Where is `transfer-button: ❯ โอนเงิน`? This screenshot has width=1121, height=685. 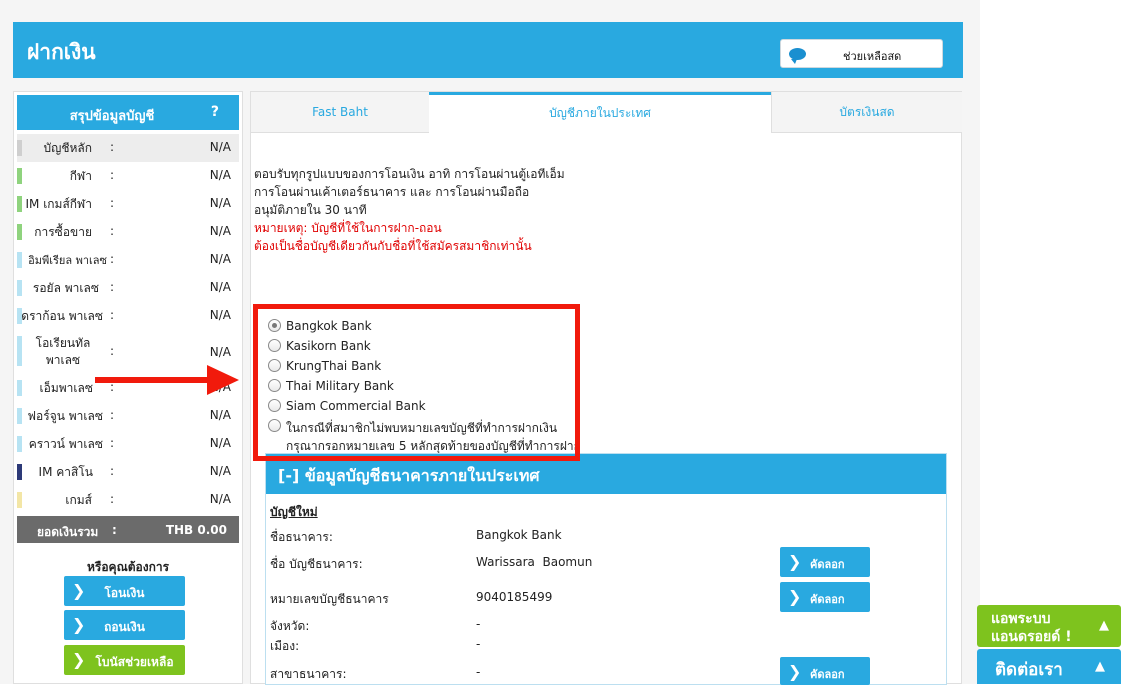 transfer-button: ❯ โอนเงิน is located at coordinates (124, 591).